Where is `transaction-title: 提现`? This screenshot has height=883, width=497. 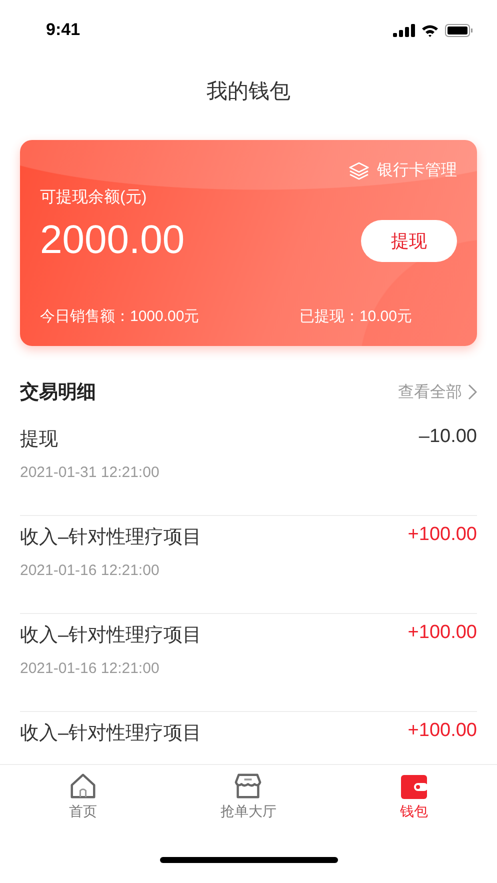 transaction-title: 提现 is located at coordinates (39, 440).